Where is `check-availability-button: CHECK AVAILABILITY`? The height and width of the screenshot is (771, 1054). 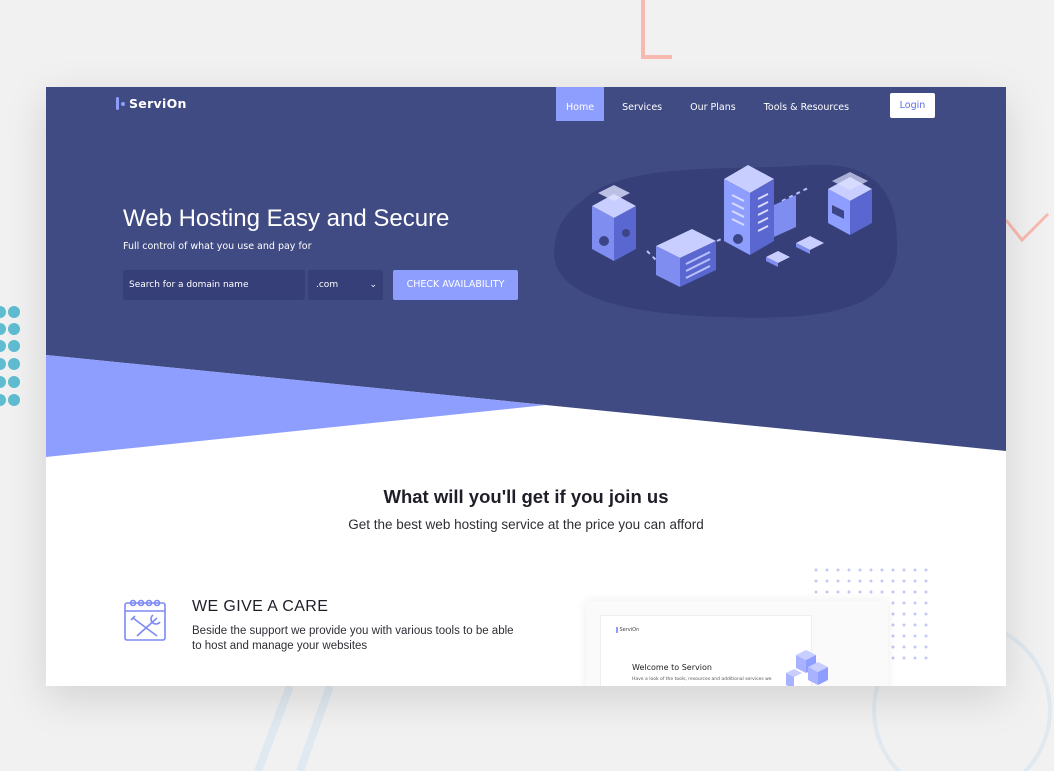
check-availability-button: CHECK AVAILABILITY is located at coordinates (455, 285).